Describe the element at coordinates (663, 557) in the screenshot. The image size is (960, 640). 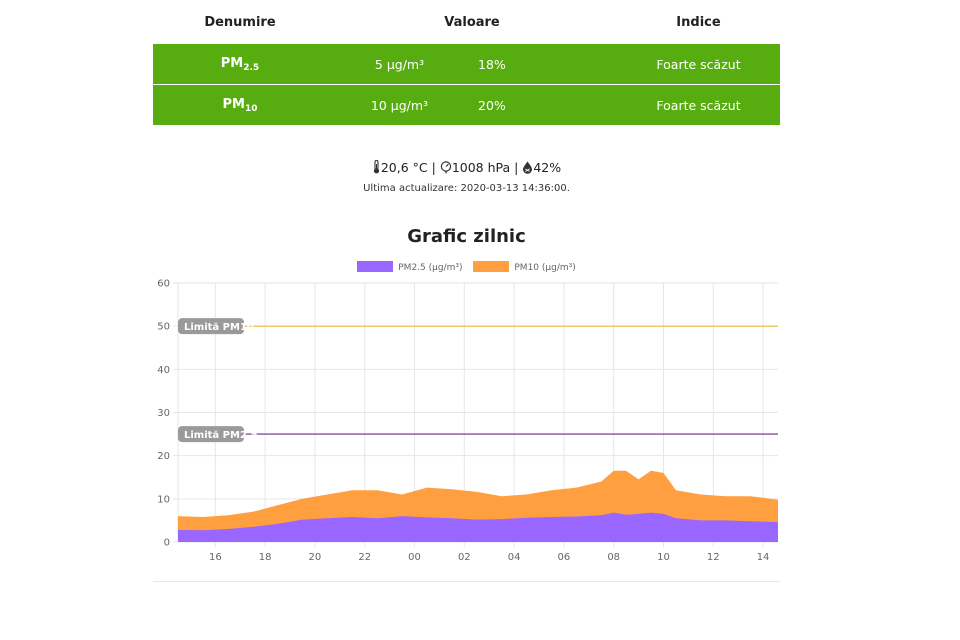
I see `x-tick-label: 10` at that location.